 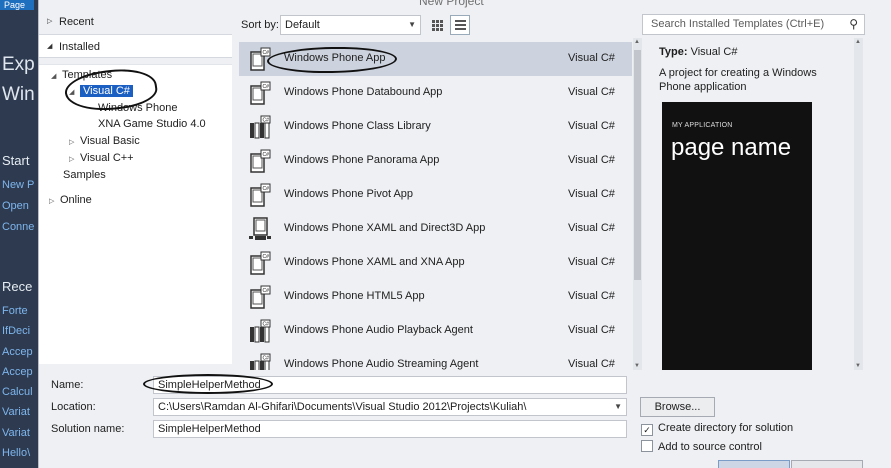 What do you see at coordinates (101, 158) in the screenshot?
I see `tree-item-visual-cpp: ▷ Visual C++` at bounding box center [101, 158].